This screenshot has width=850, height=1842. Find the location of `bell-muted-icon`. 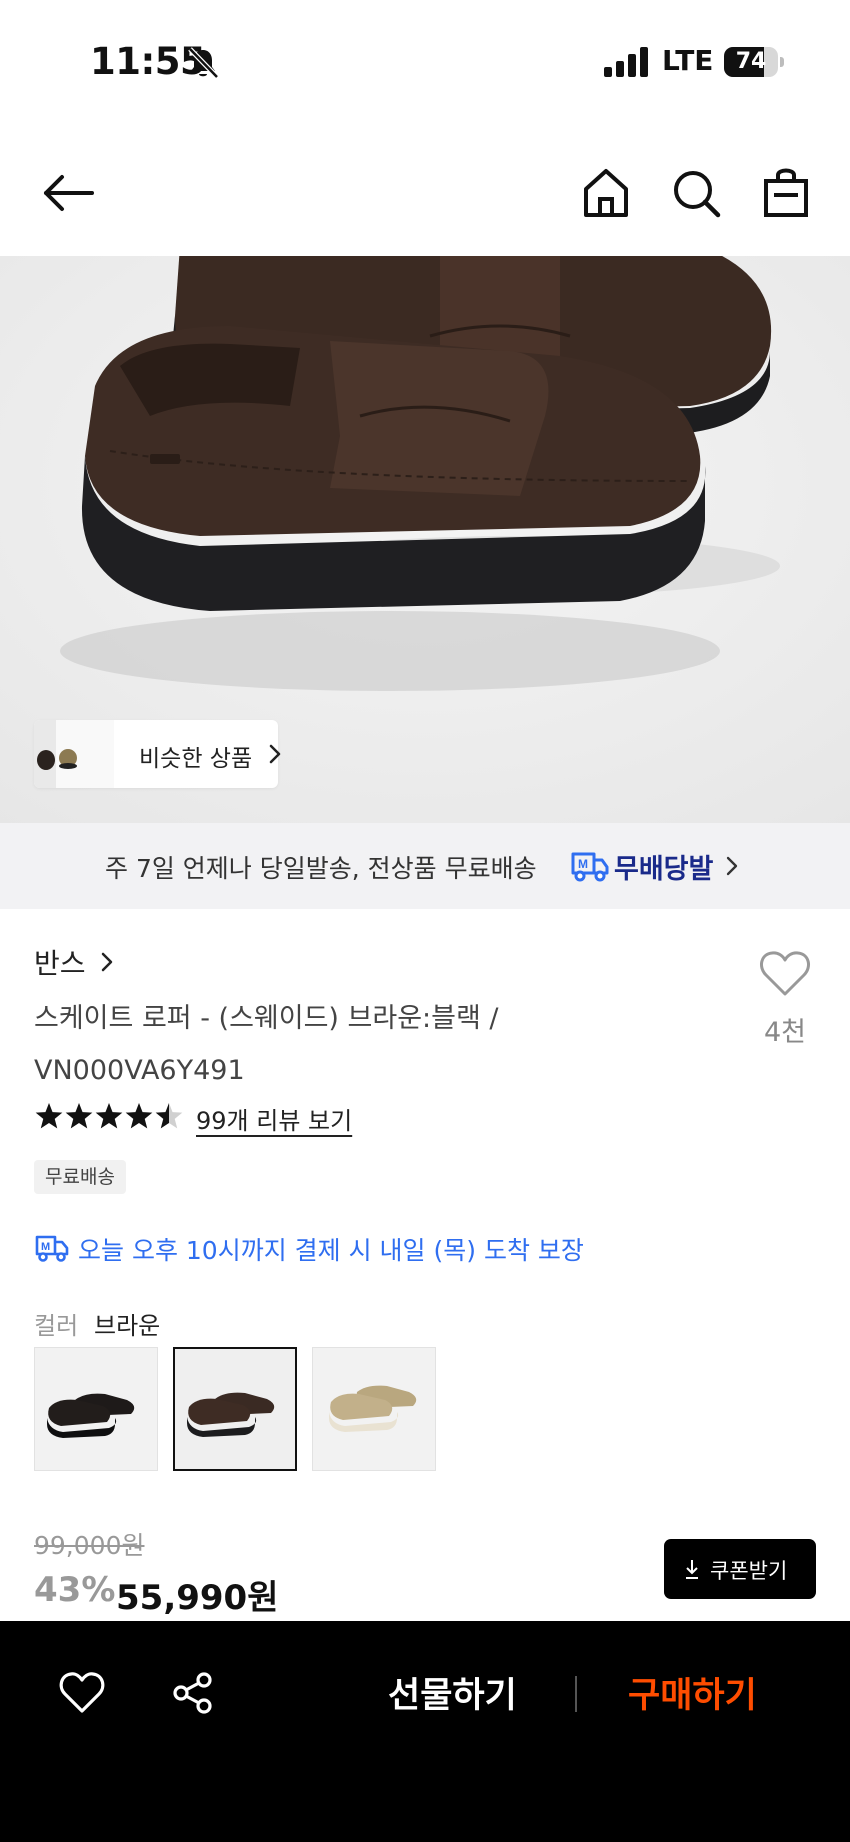

bell-muted-icon is located at coordinates (203, 63).